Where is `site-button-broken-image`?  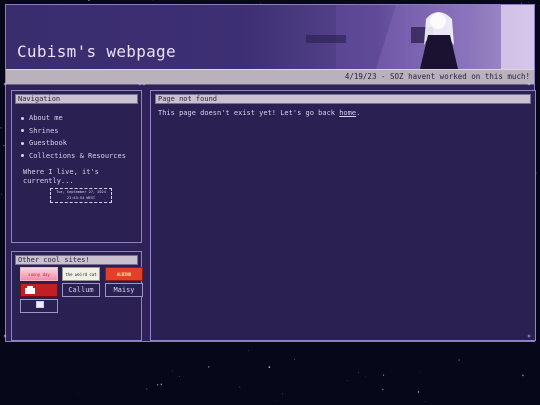
site-button-broken-image is located at coordinates (39, 306).